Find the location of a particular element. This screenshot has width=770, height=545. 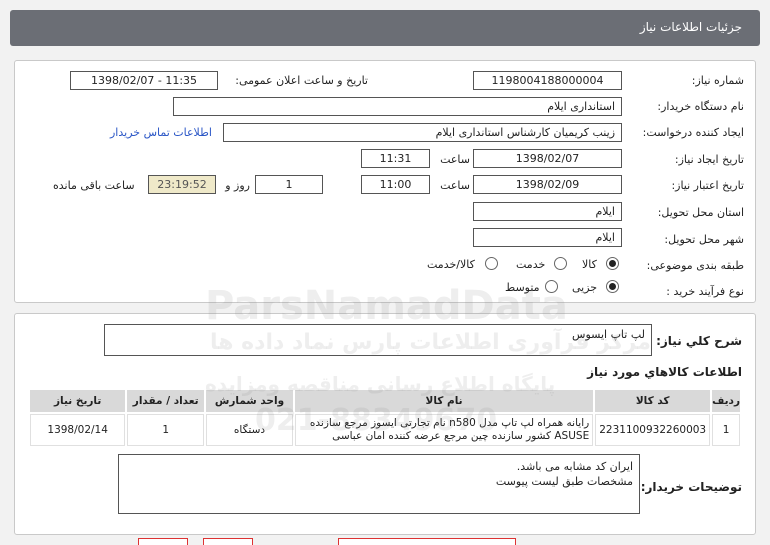

process-radio-minor is located at coordinates (612, 286).